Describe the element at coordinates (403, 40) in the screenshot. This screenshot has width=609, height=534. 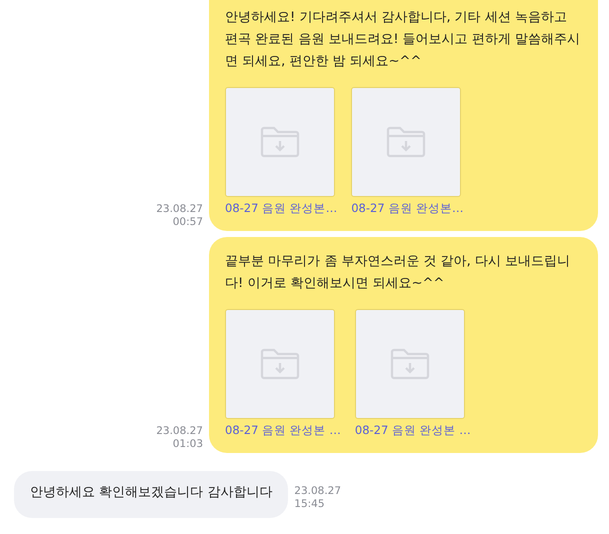
I see `message-text: 안녕하세요! 기다려주셔서 감사합니다, 기타 세션 녹음하고 편곡 완료된 음원 보내드려요! 들어보시고 편하게 말씀해주시면 되세요, 편안한 밤 되세요~^^` at that location.